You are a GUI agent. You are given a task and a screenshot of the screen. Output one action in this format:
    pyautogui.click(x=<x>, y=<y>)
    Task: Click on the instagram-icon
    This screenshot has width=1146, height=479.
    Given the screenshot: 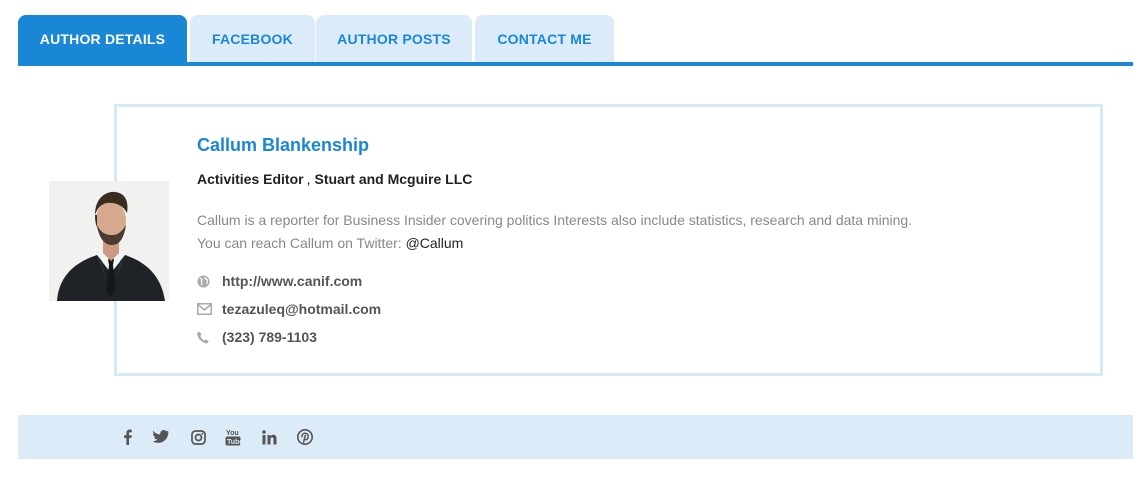 What is the action you would take?
    pyautogui.click(x=198, y=437)
    